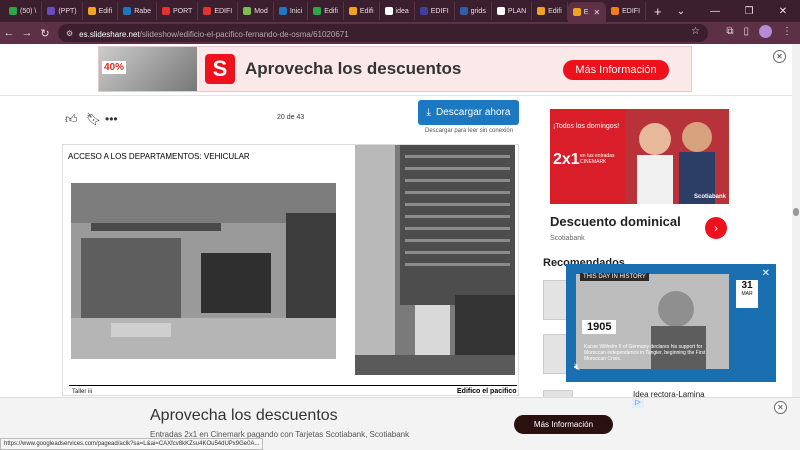 The width and height of the screenshot is (800, 450). I want to click on site-info-icon: ⚙, so click(69, 33).